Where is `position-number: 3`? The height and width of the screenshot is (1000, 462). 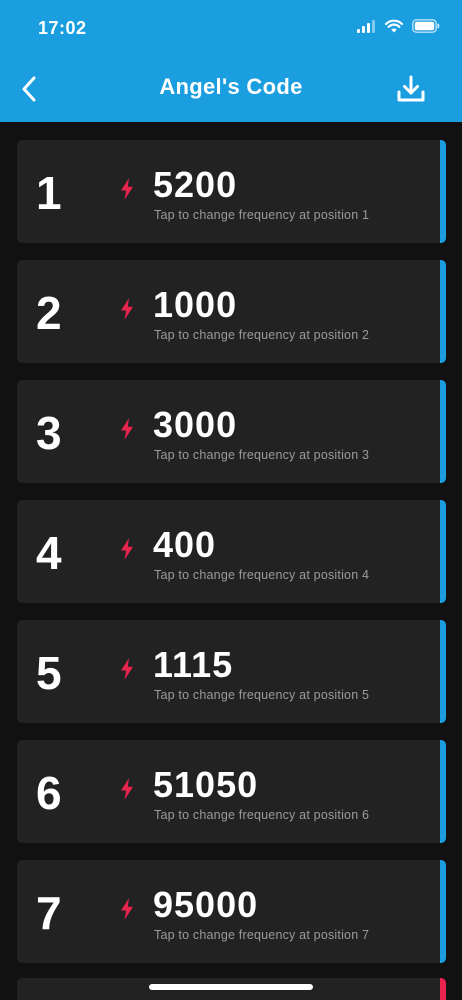 position-number: 3 is located at coordinates (49, 433).